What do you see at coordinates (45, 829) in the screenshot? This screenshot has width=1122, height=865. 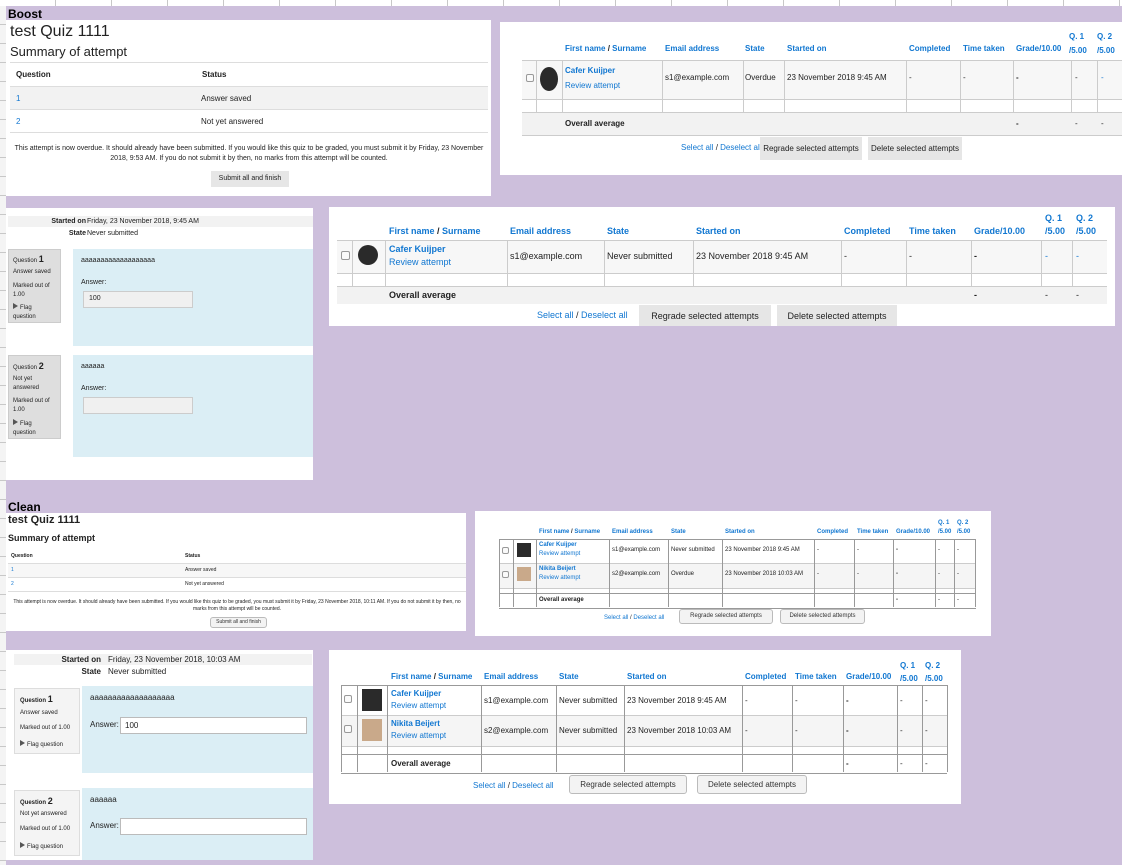 I see `question-marks: Marked out of 1.00` at bounding box center [45, 829].